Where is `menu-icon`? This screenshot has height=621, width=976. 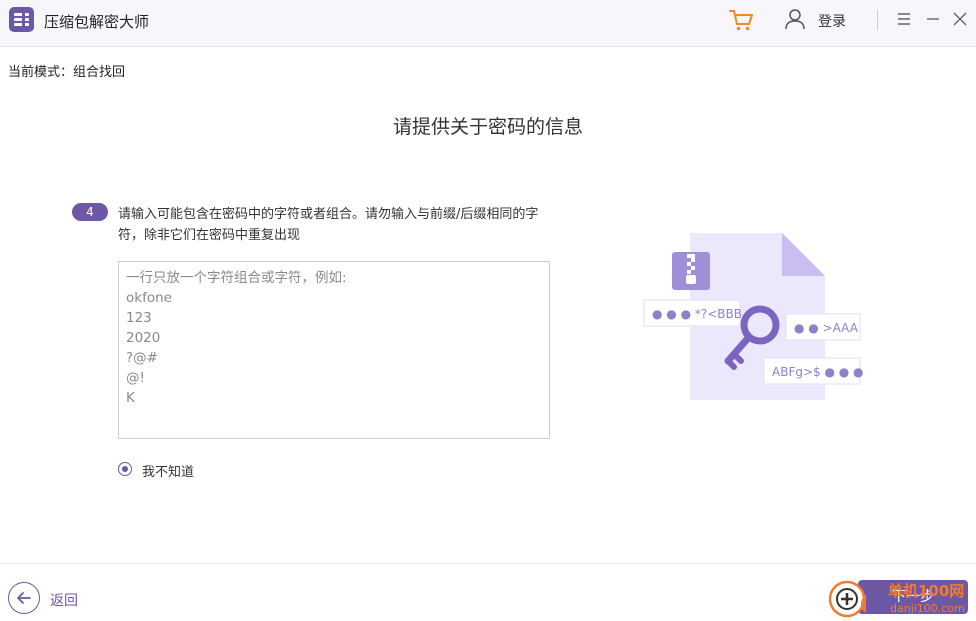
menu-icon is located at coordinates (904, 19).